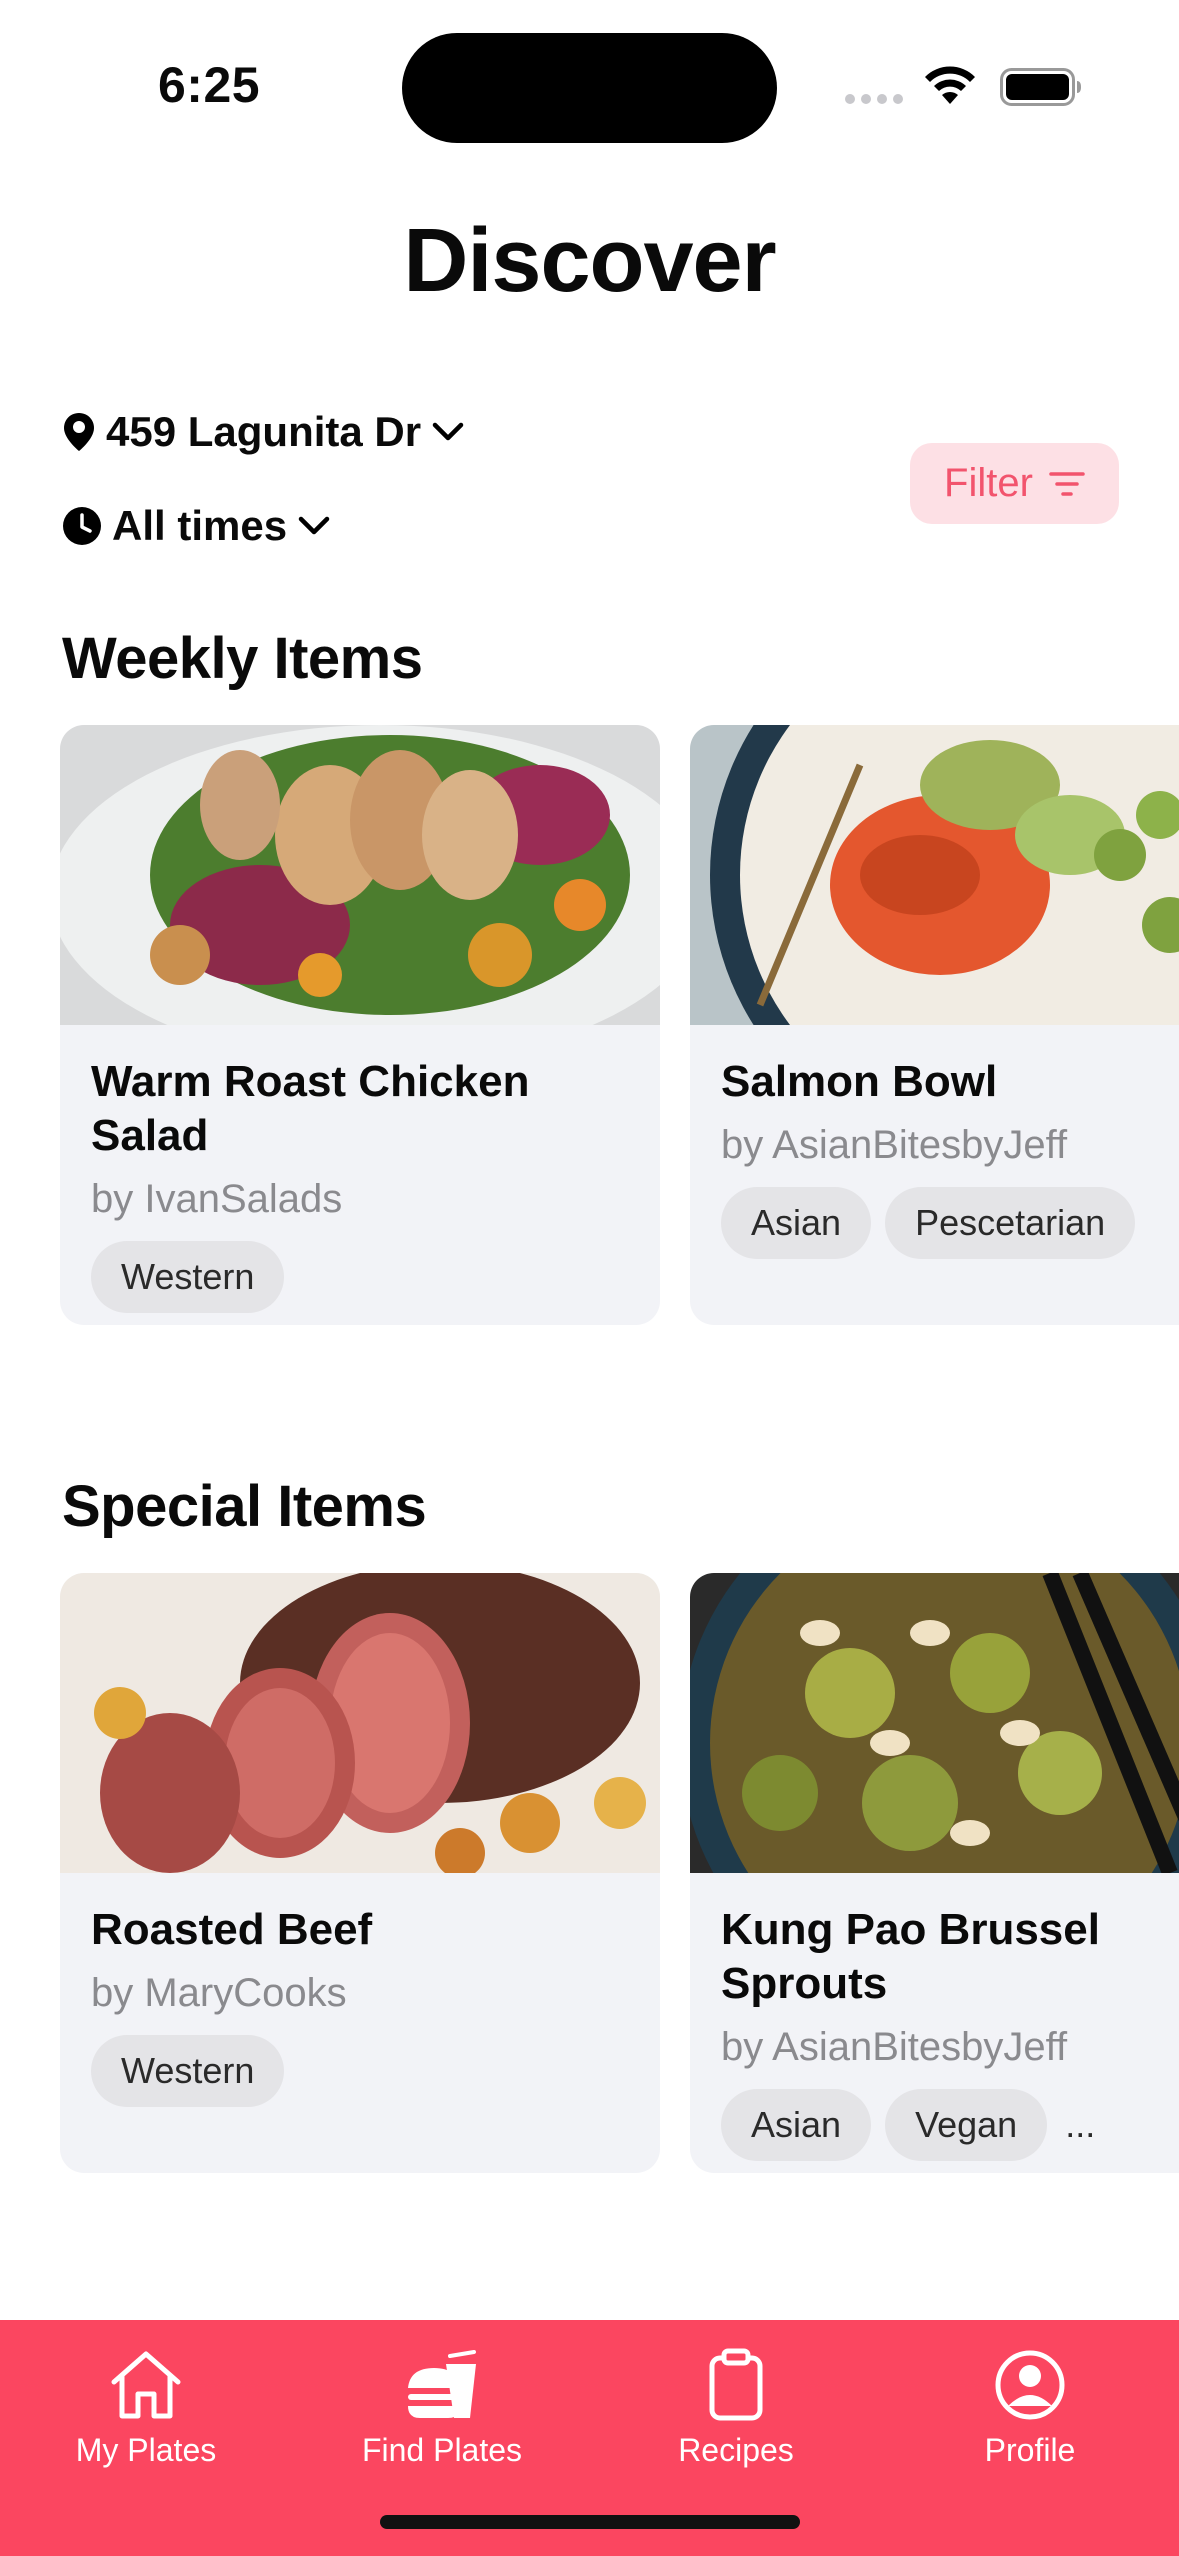 Image resolution: width=1179 pixels, height=2556 pixels. I want to click on tab-my-plates: My Plates, so click(146, 2408).